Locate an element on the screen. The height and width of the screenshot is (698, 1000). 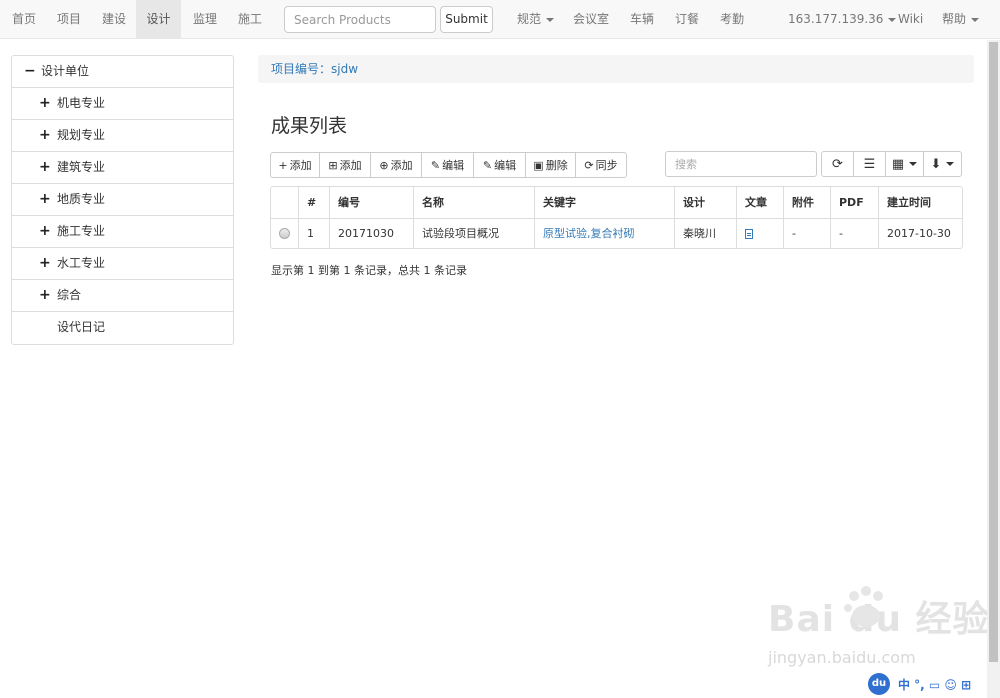
export-dropdown-button: ⬇ is located at coordinates (942, 164).